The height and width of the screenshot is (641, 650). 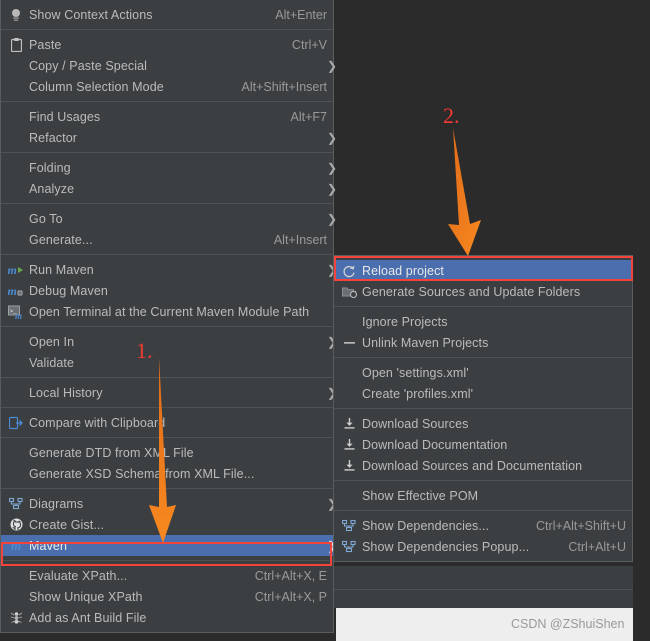 I want to click on menu-item-download-documentation: Download Documentation, so click(x=483, y=444).